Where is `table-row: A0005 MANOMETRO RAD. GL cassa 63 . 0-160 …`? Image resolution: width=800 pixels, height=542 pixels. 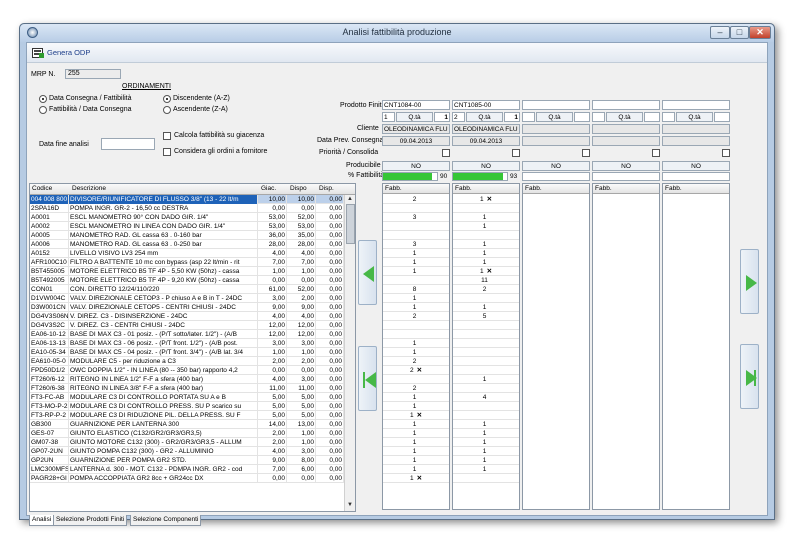
table-row: A0005 MANOMETRO RAD. GL cassa 63 . 0-160 … is located at coordinates (187, 235).